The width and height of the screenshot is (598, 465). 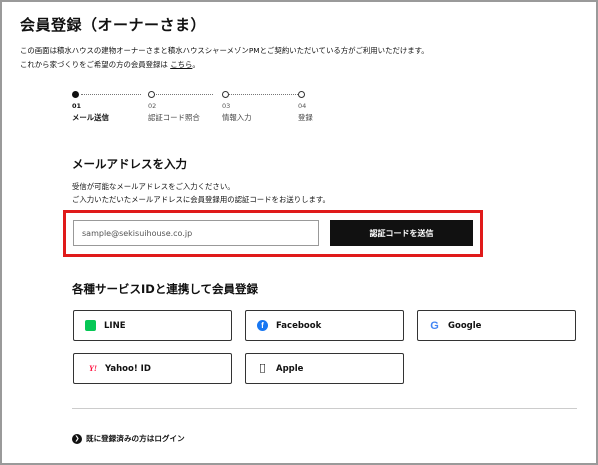 What do you see at coordinates (496, 325) in the screenshot?
I see `google-login-button: G Google` at bounding box center [496, 325].